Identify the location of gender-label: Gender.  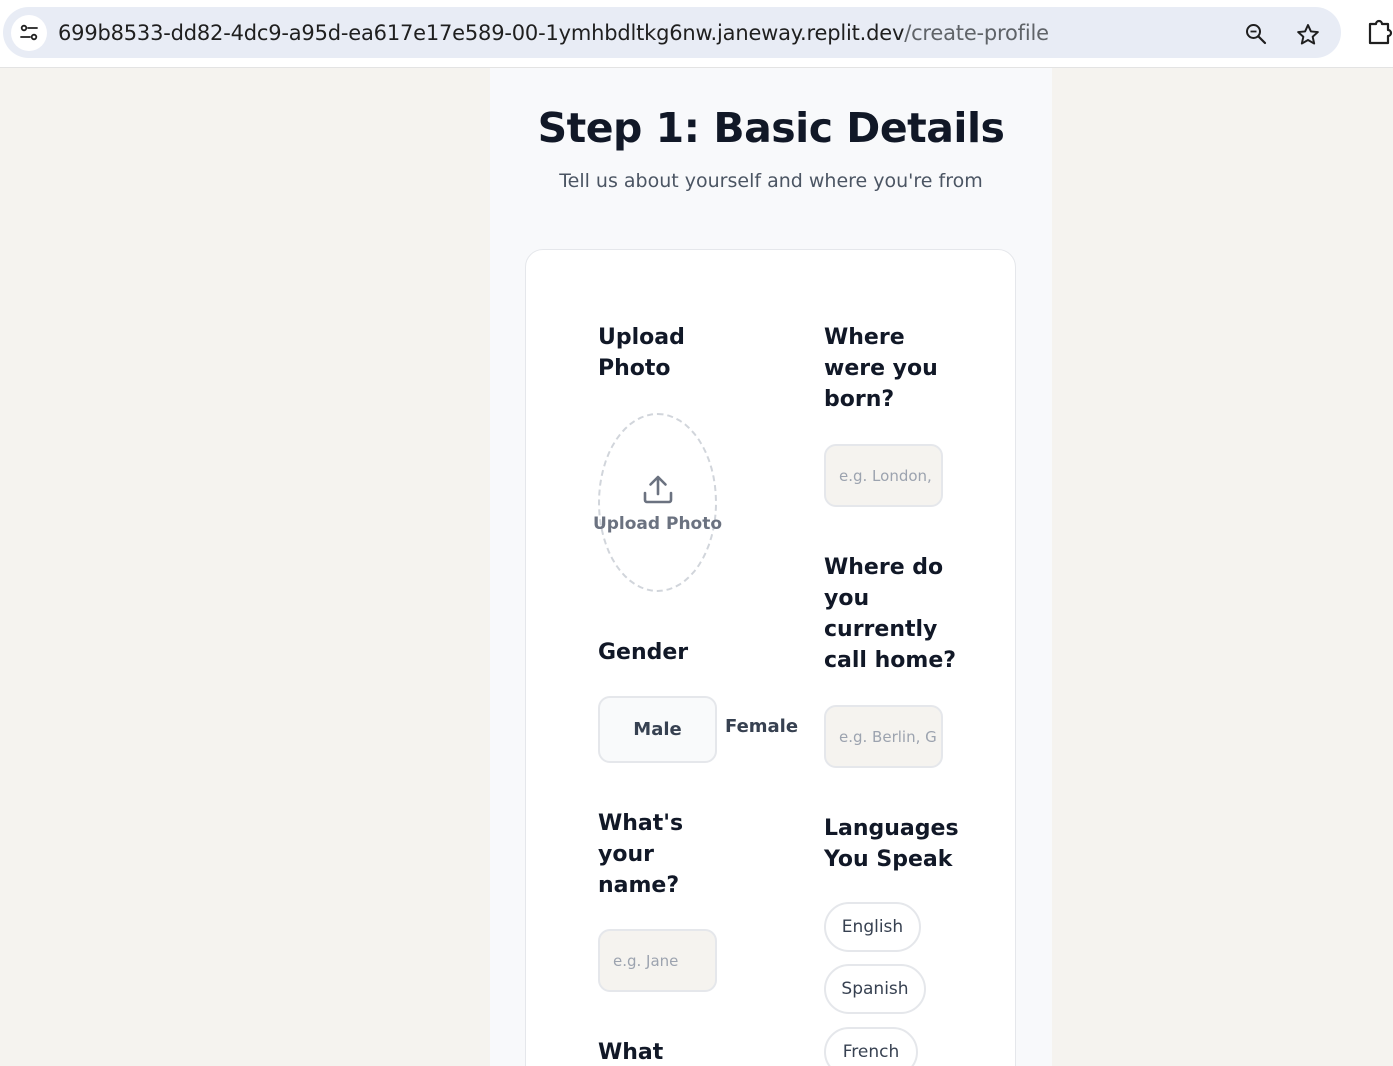
(643, 652).